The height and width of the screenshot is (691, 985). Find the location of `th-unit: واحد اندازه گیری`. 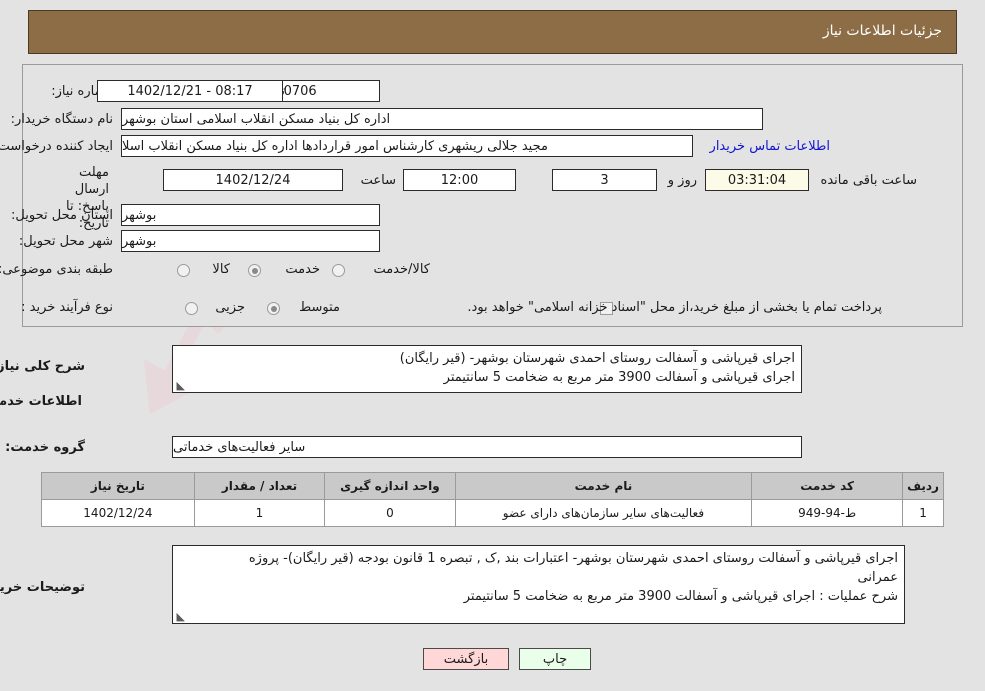

th-unit: واحد اندازه گیری is located at coordinates (390, 486).